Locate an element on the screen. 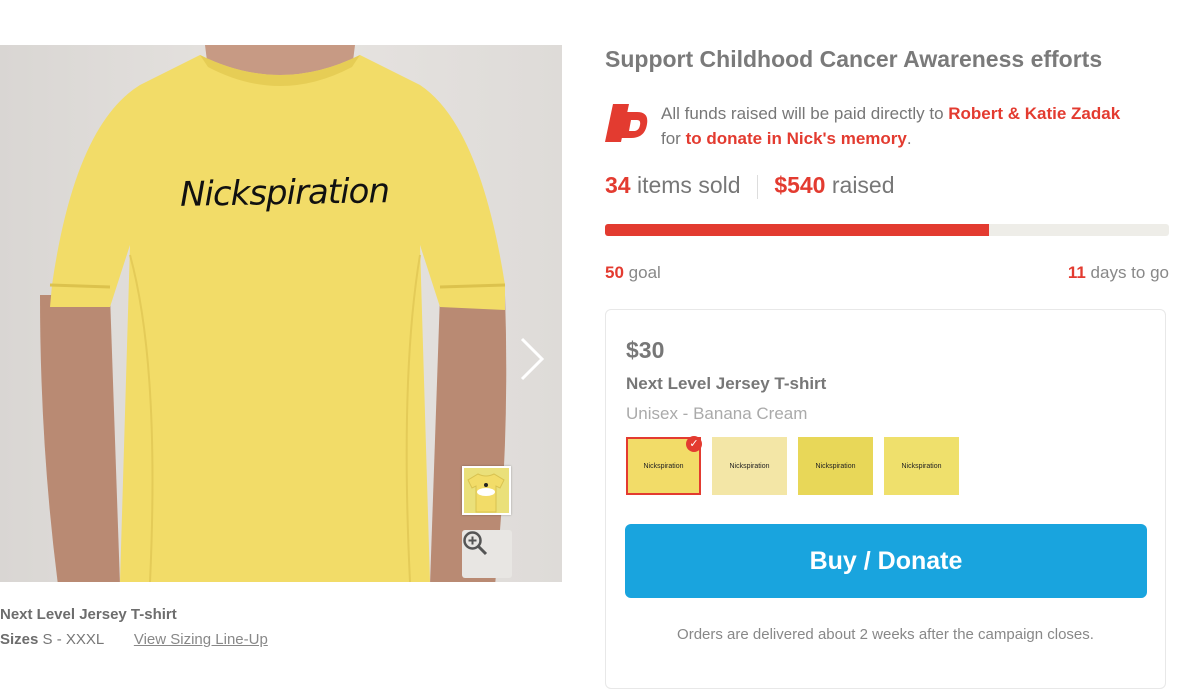 The width and height of the screenshot is (1200, 689). caption-sizes: Sizes S - XXXL View Sizing Line-Up is located at coordinates (134, 639).